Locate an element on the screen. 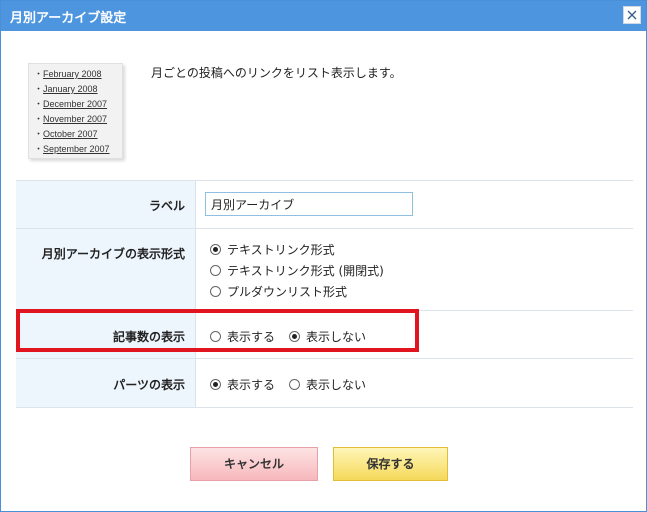  label-row-label: ラベル is located at coordinates (166, 206).